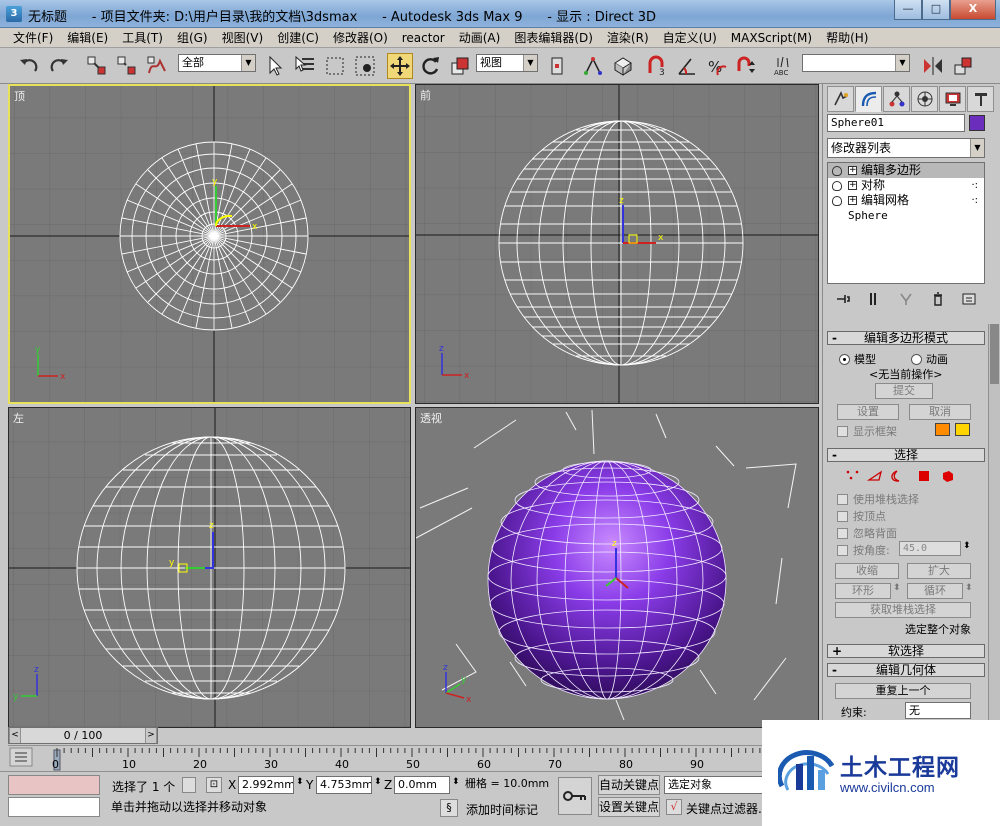 The width and height of the screenshot is (1000, 826). What do you see at coordinates (690, 38) in the screenshot?
I see `menu-customize: 自定义(U)` at bounding box center [690, 38].